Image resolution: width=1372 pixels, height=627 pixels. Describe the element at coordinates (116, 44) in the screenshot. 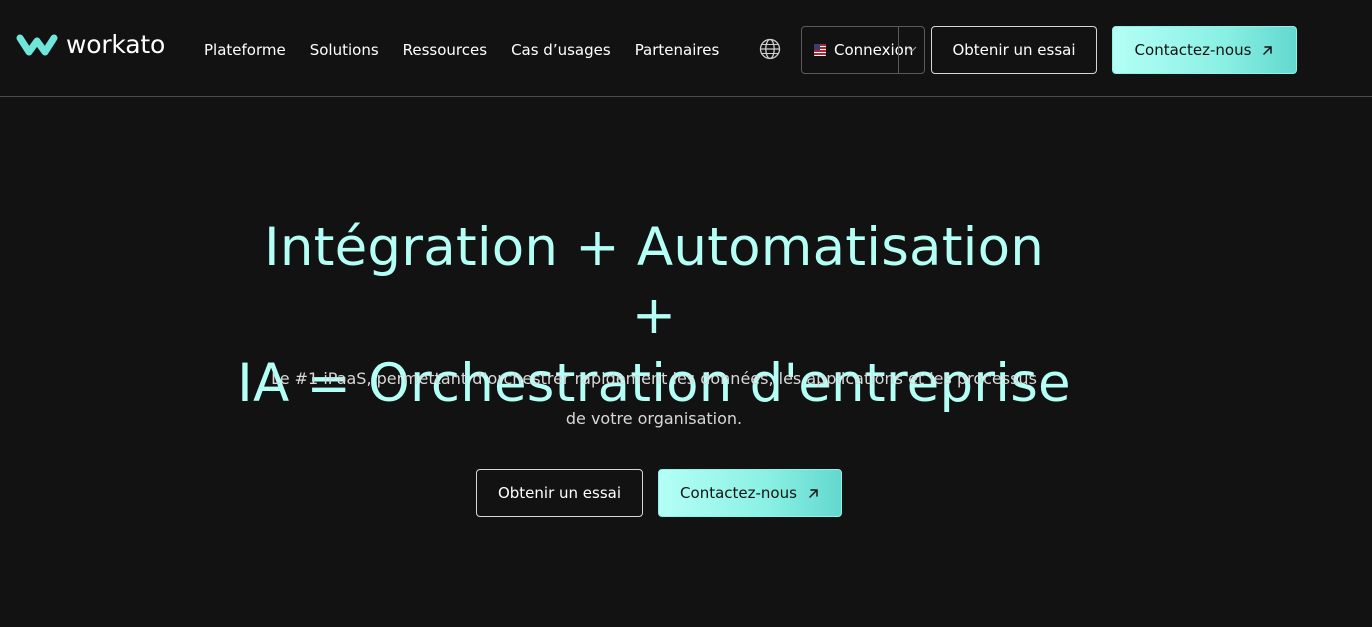

I see `logo-wordmark: workato` at that location.